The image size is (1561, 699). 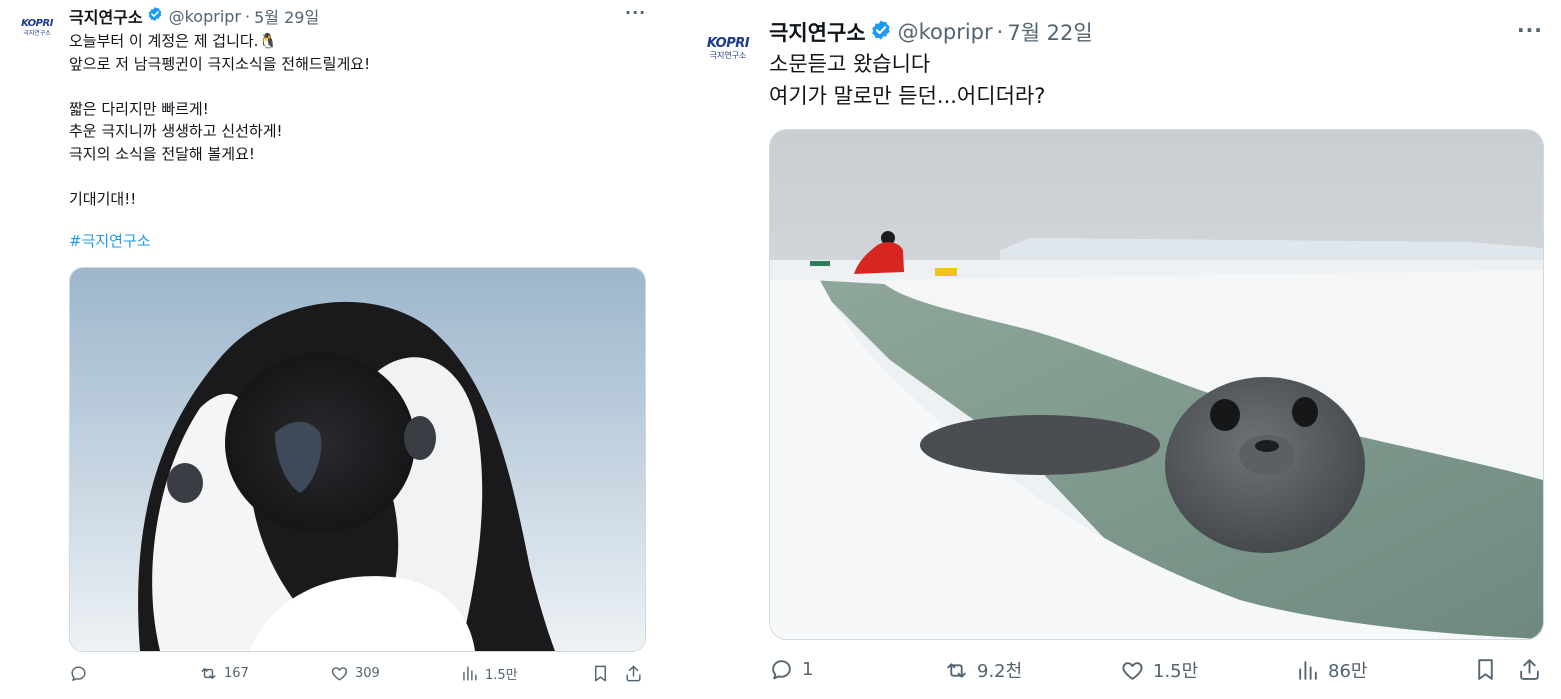 What do you see at coordinates (907, 80) in the screenshot?
I see `tweet-text: 소문듣고 왔습니다 여기가 말로만 듣던...어디더라?` at bounding box center [907, 80].